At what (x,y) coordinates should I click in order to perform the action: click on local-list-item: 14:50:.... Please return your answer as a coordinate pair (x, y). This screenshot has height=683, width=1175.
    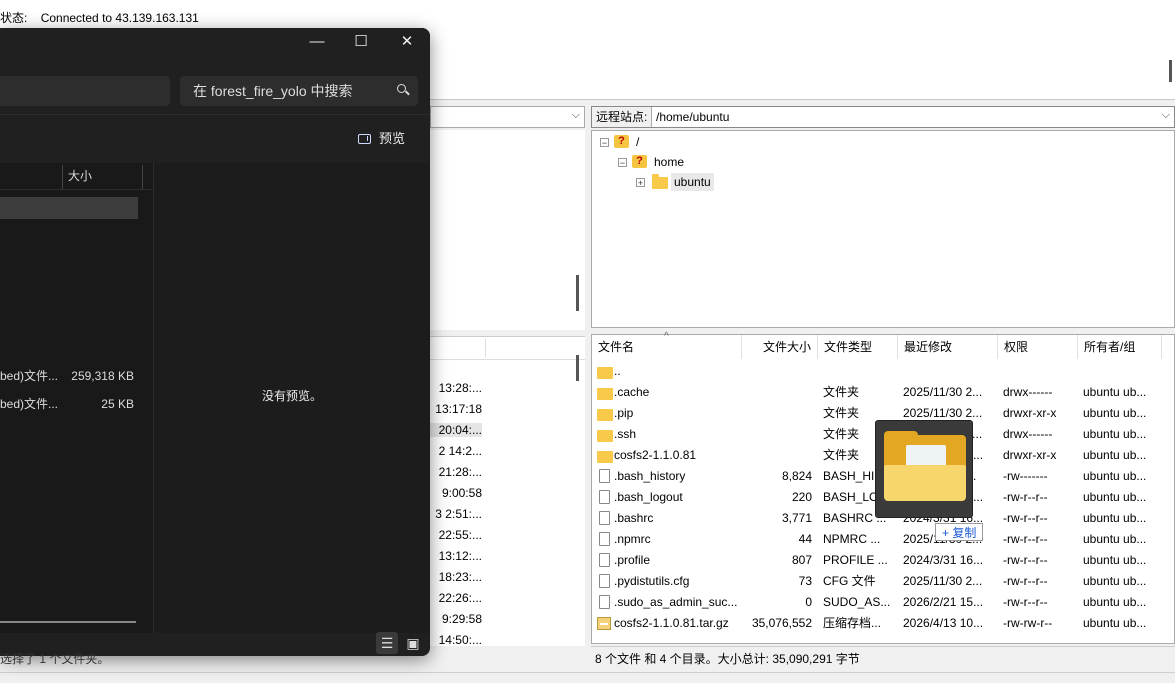
    Looking at the image, I should click on (456, 640).